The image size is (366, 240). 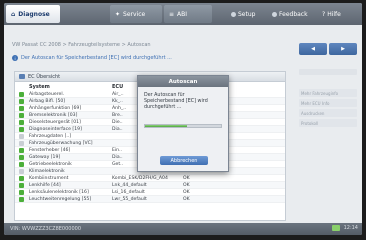 What do you see at coordinates (150, 185) in the screenshot?
I see `table-row: Lenkhilfe [44] Lnk_44_default OK` at bounding box center [150, 185].